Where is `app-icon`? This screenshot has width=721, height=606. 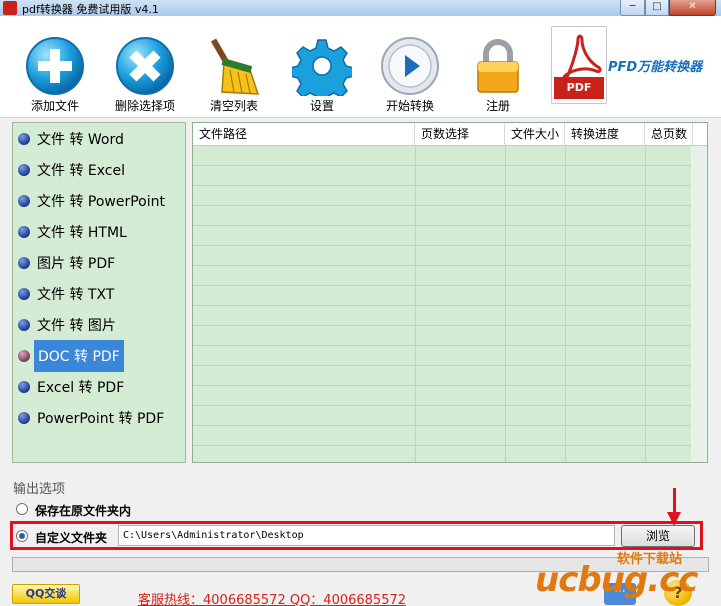
app-icon is located at coordinates (10, 8).